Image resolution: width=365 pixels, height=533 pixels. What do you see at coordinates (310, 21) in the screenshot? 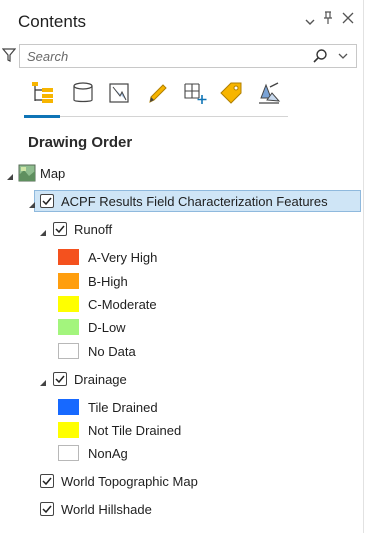
I see `pane-options-dropdown-icon` at bounding box center [310, 21].